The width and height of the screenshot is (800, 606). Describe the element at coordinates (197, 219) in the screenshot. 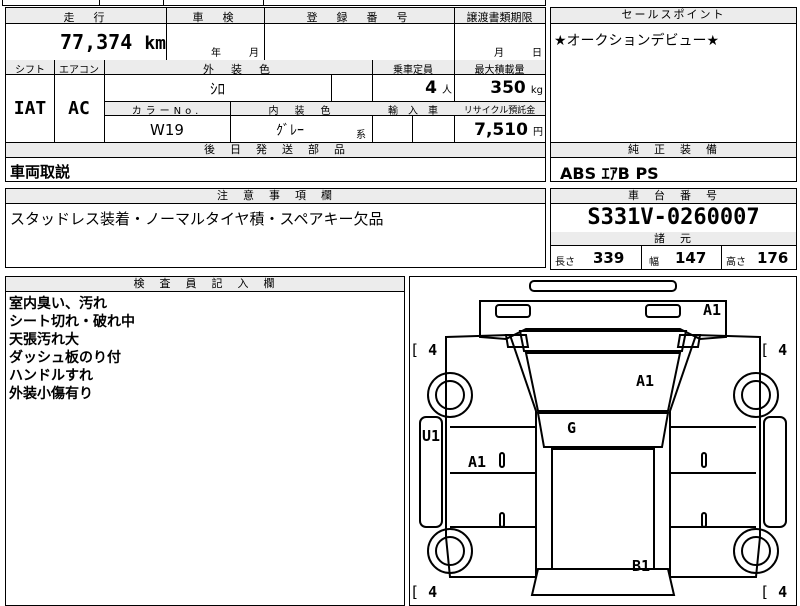

I see `notes-value: スタッドレス装着・ノーマルタイヤ積・スペアキー欠品` at that location.